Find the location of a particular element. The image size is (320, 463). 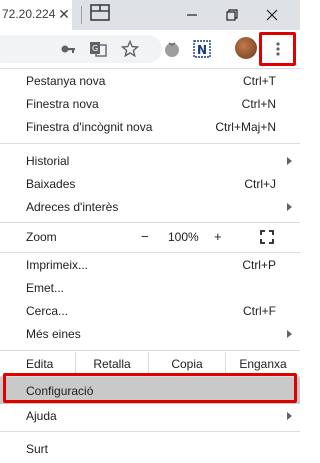

menu-item-label: Més eines is located at coordinates (53, 334).